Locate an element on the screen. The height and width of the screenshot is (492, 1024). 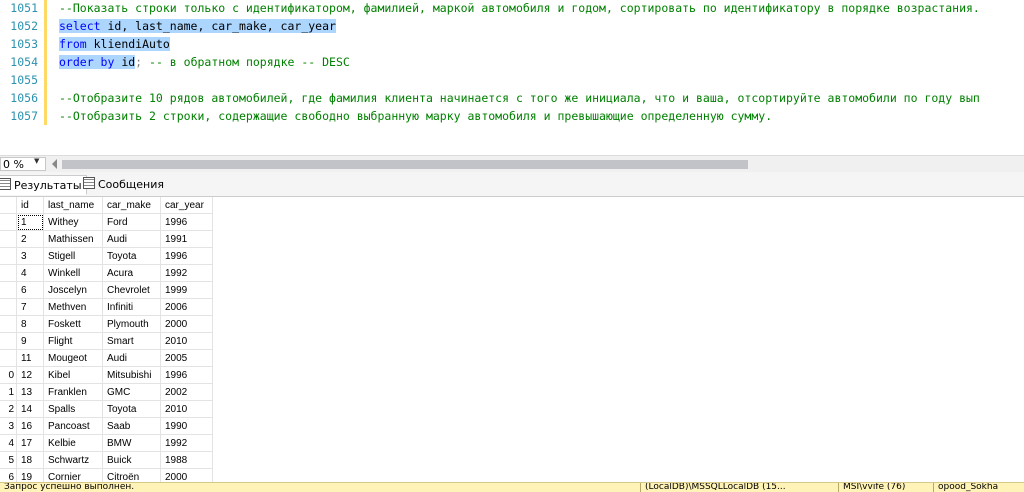
cell-last-name: Cornier is located at coordinates (73, 475).